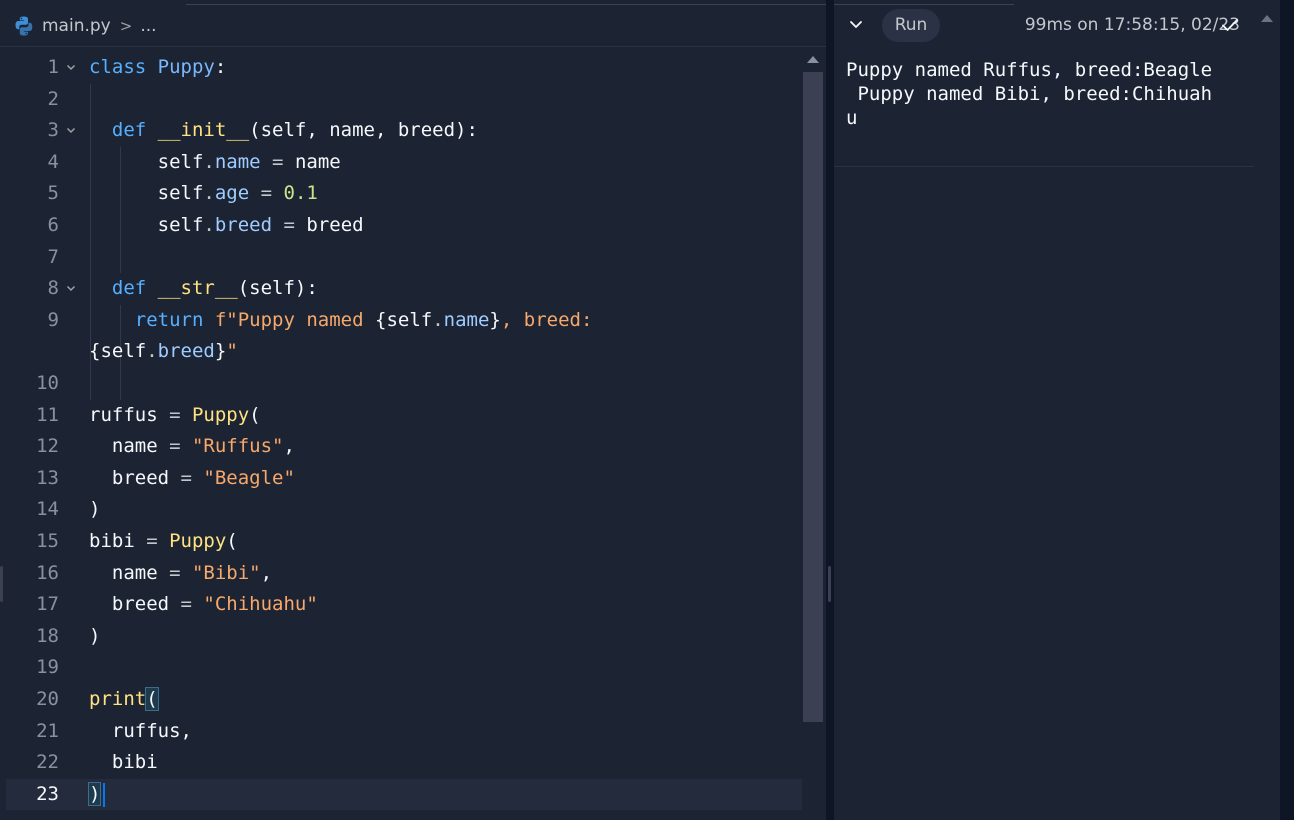  I want to click on code-token: (self, name, breed):, so click(363, 130).